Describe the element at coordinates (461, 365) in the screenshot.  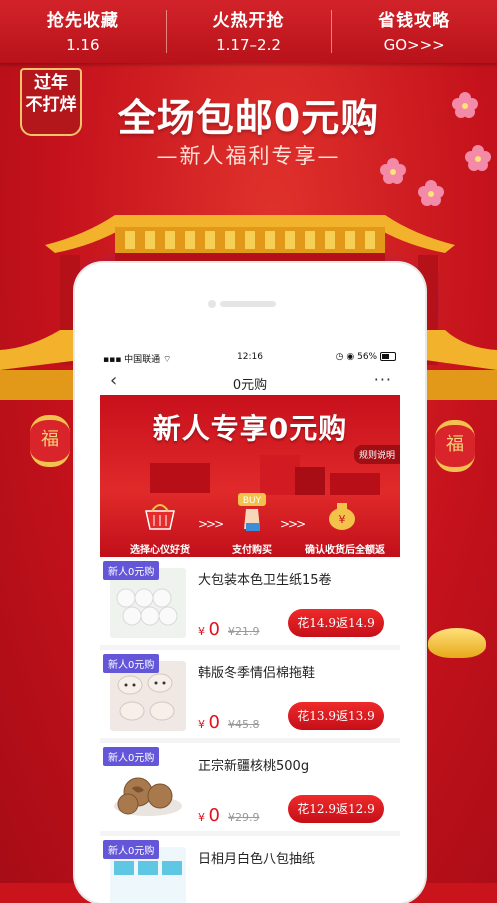
I see `side-roof-right` at that location.